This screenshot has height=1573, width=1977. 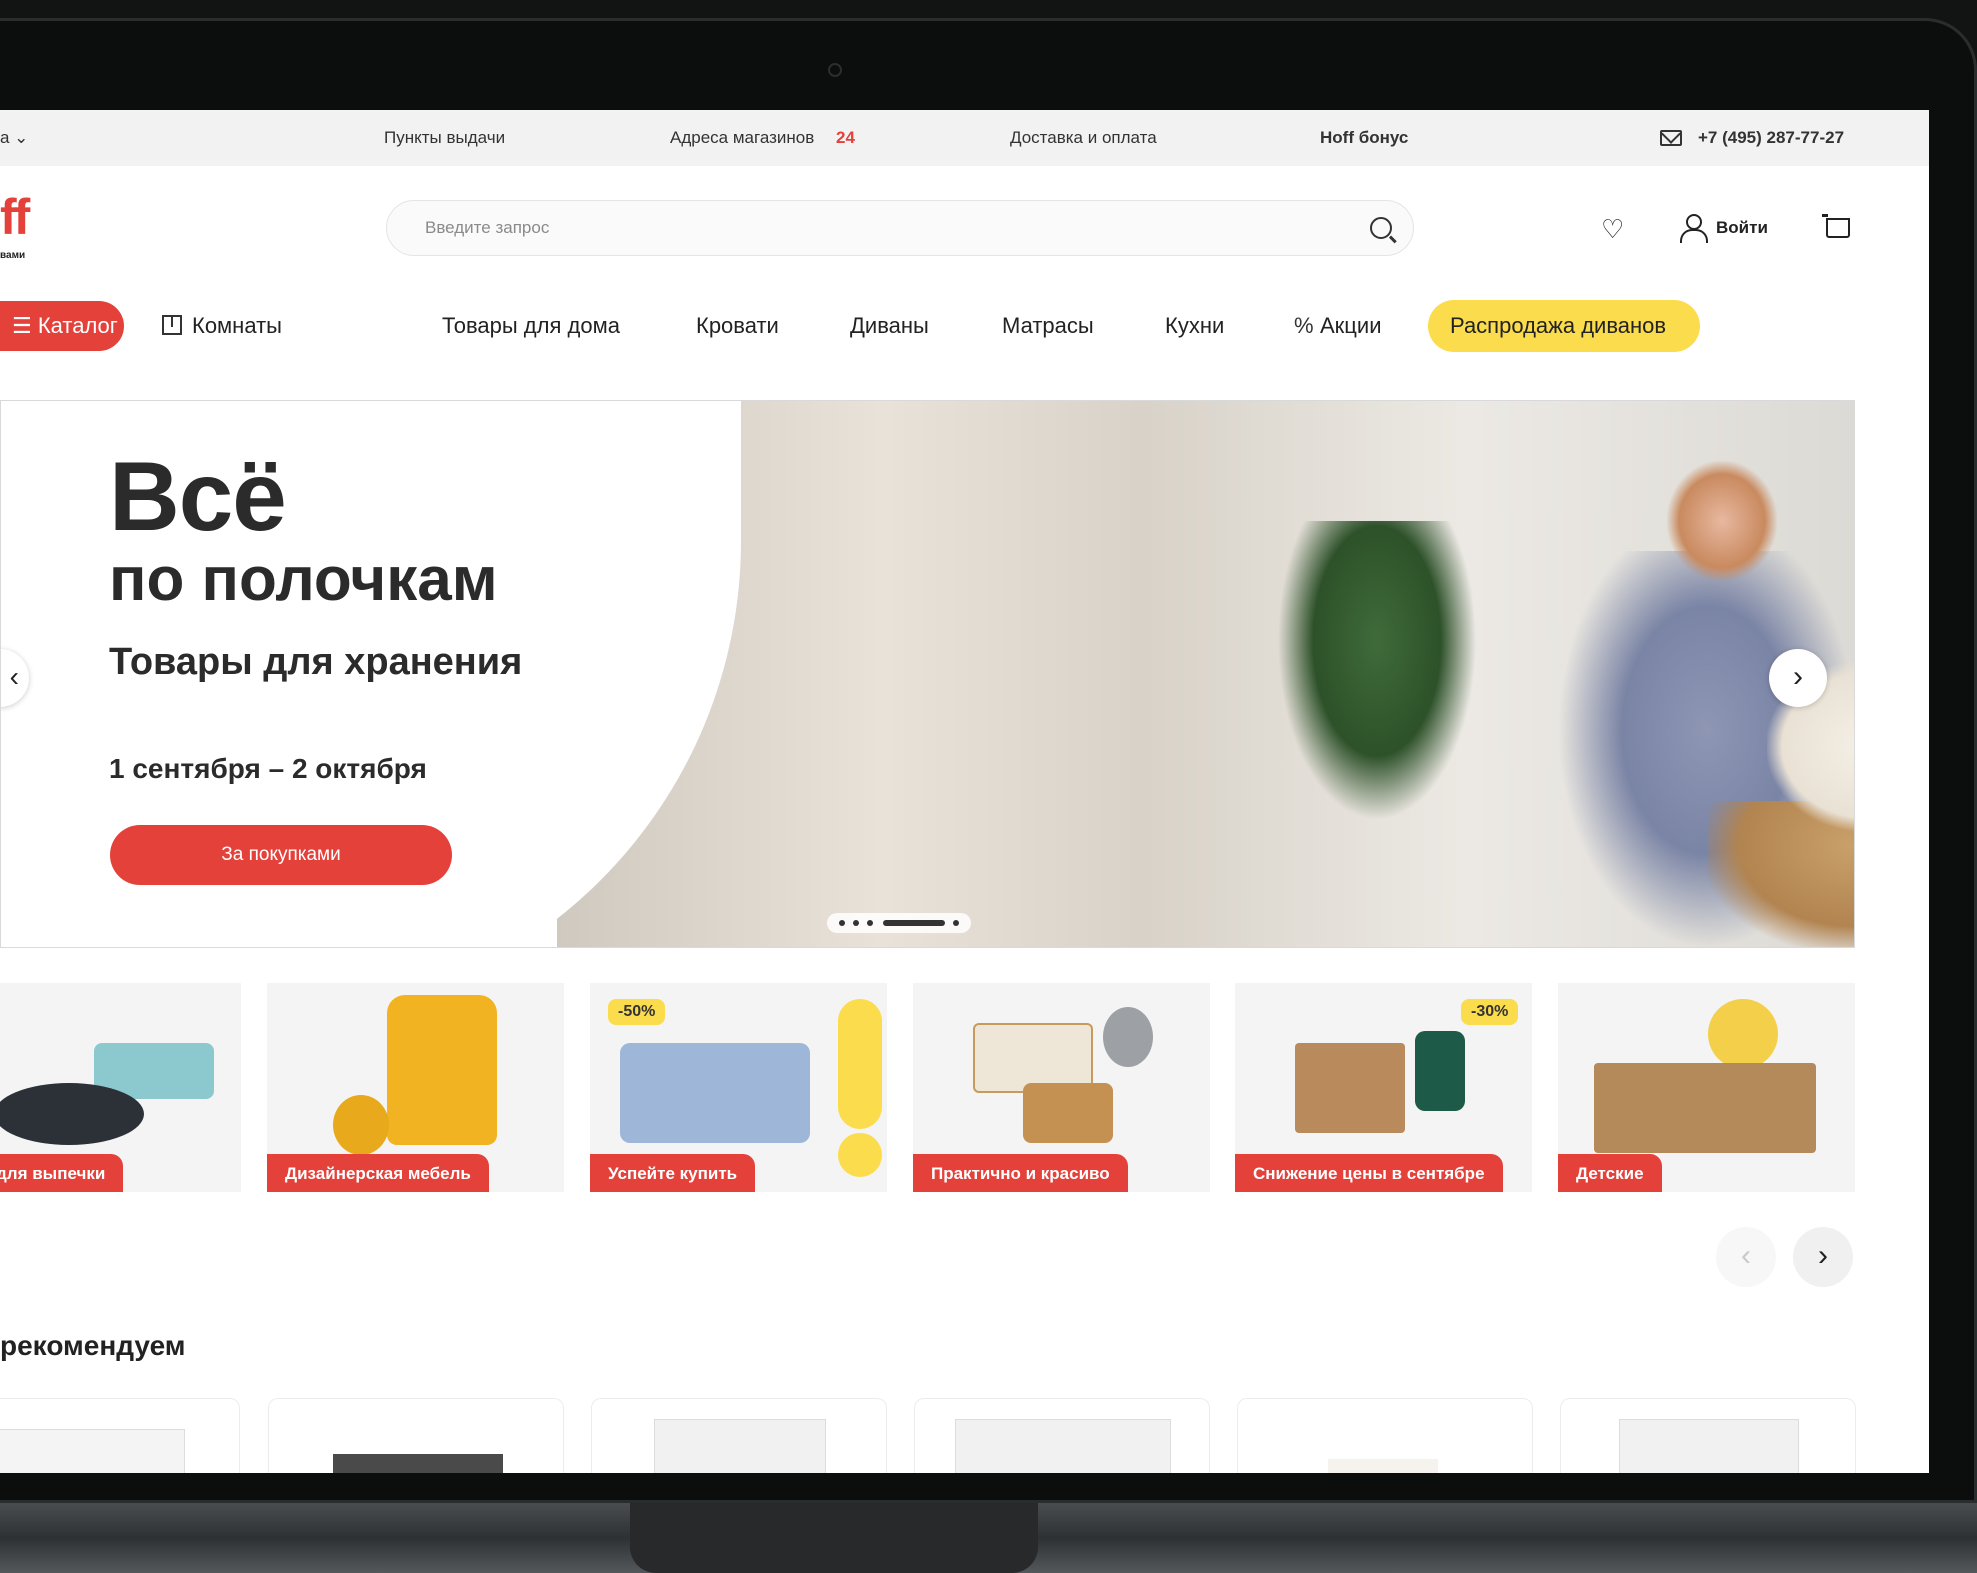 What do you see at coordinates (1048, 326) in the screenshot?
I see `nav-mattresses: Матрасы` at bounding box center [1048, 326].